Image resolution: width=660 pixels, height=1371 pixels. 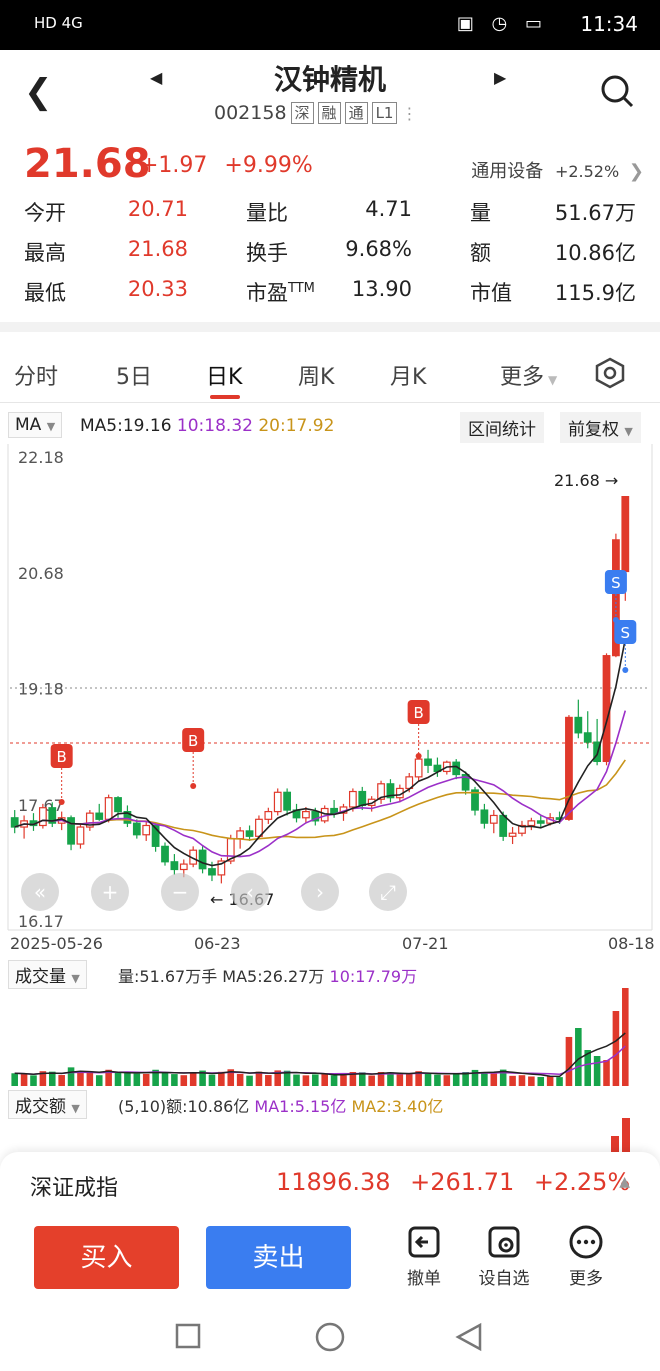 What do you see at coordinates (126, 426) in the screenshot?
I see `ma5-value: MA5:19.16` at bounding box center [126, 426].